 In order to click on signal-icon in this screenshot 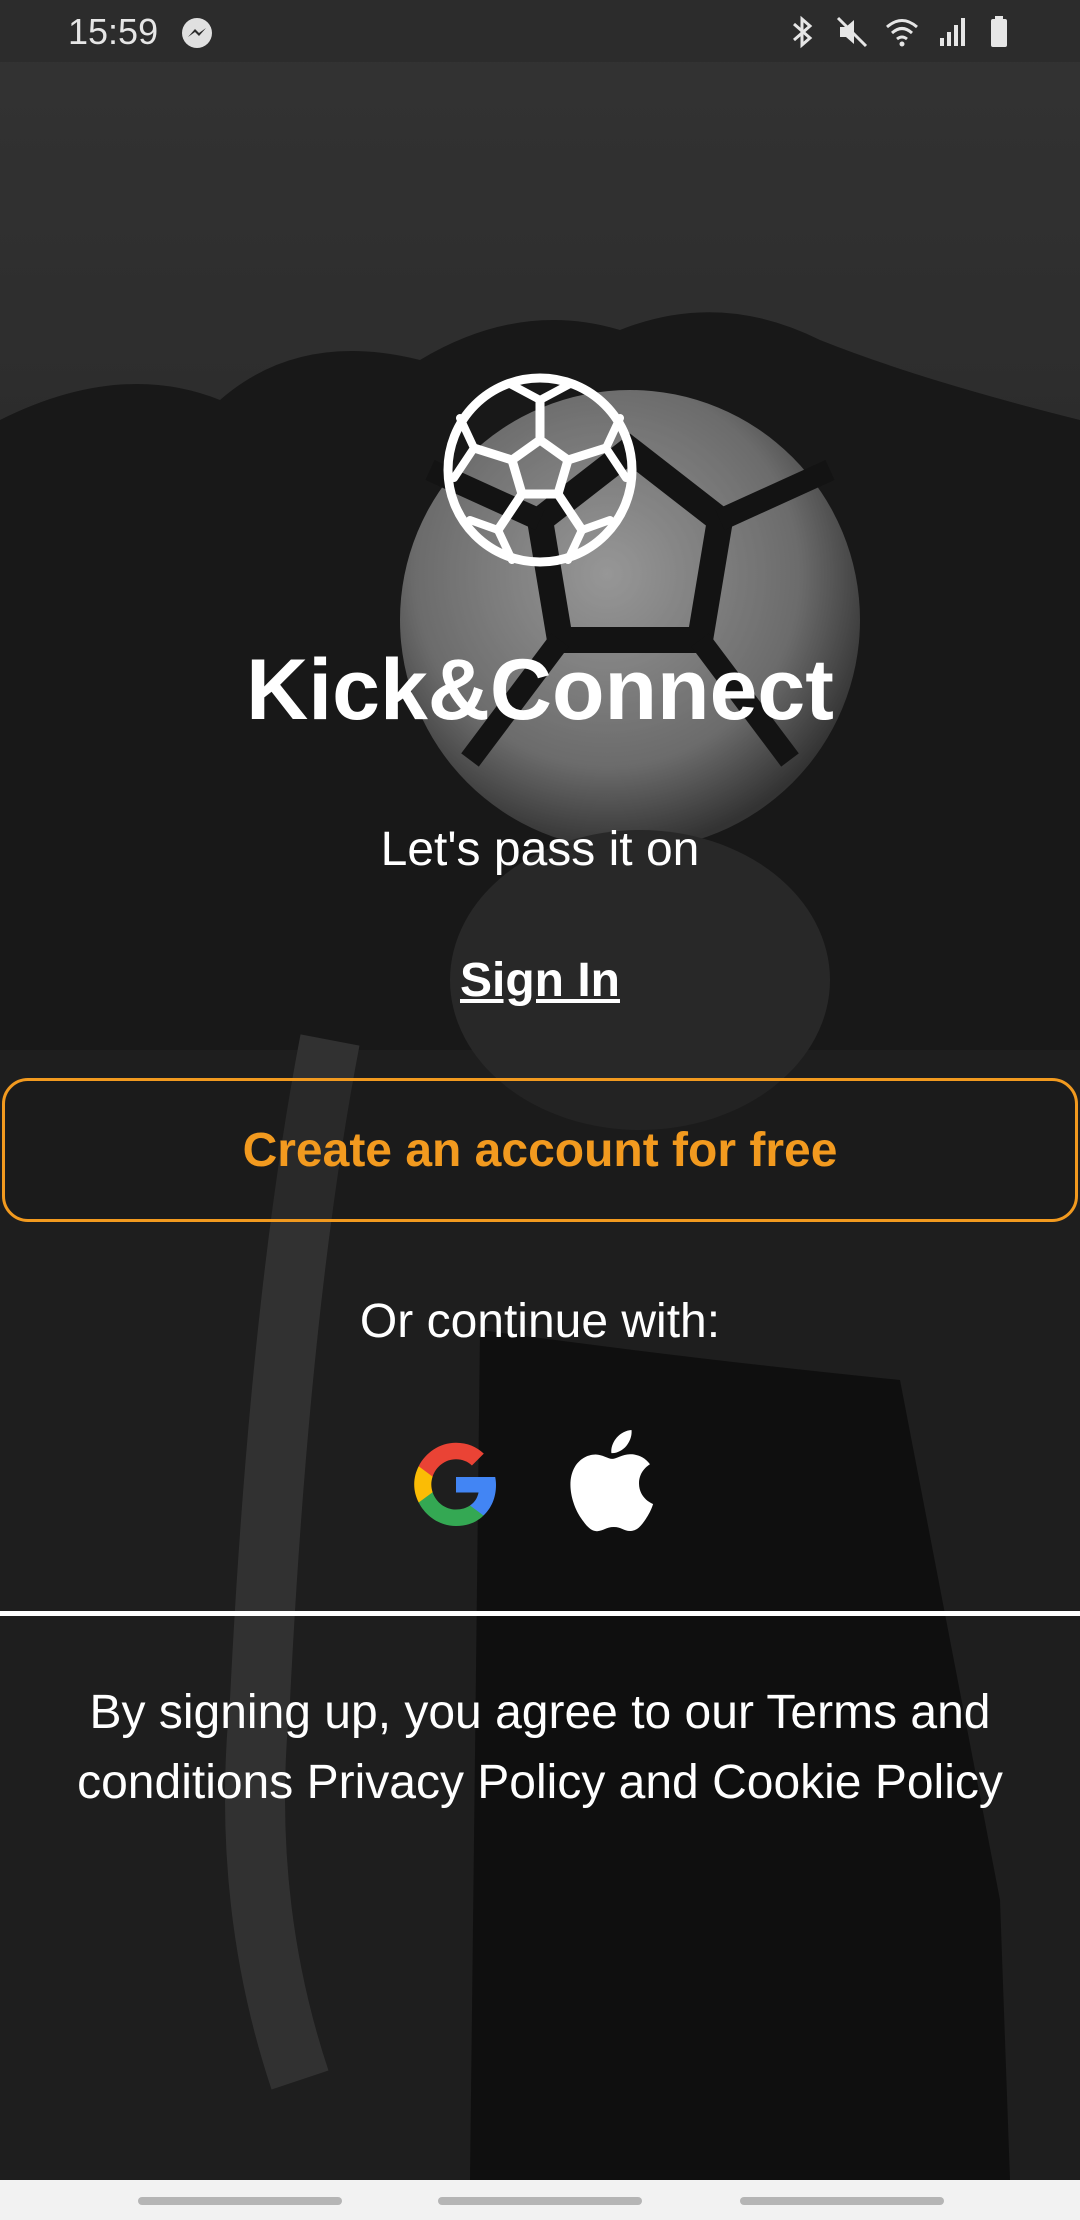, I will do `click(952, 32)`.